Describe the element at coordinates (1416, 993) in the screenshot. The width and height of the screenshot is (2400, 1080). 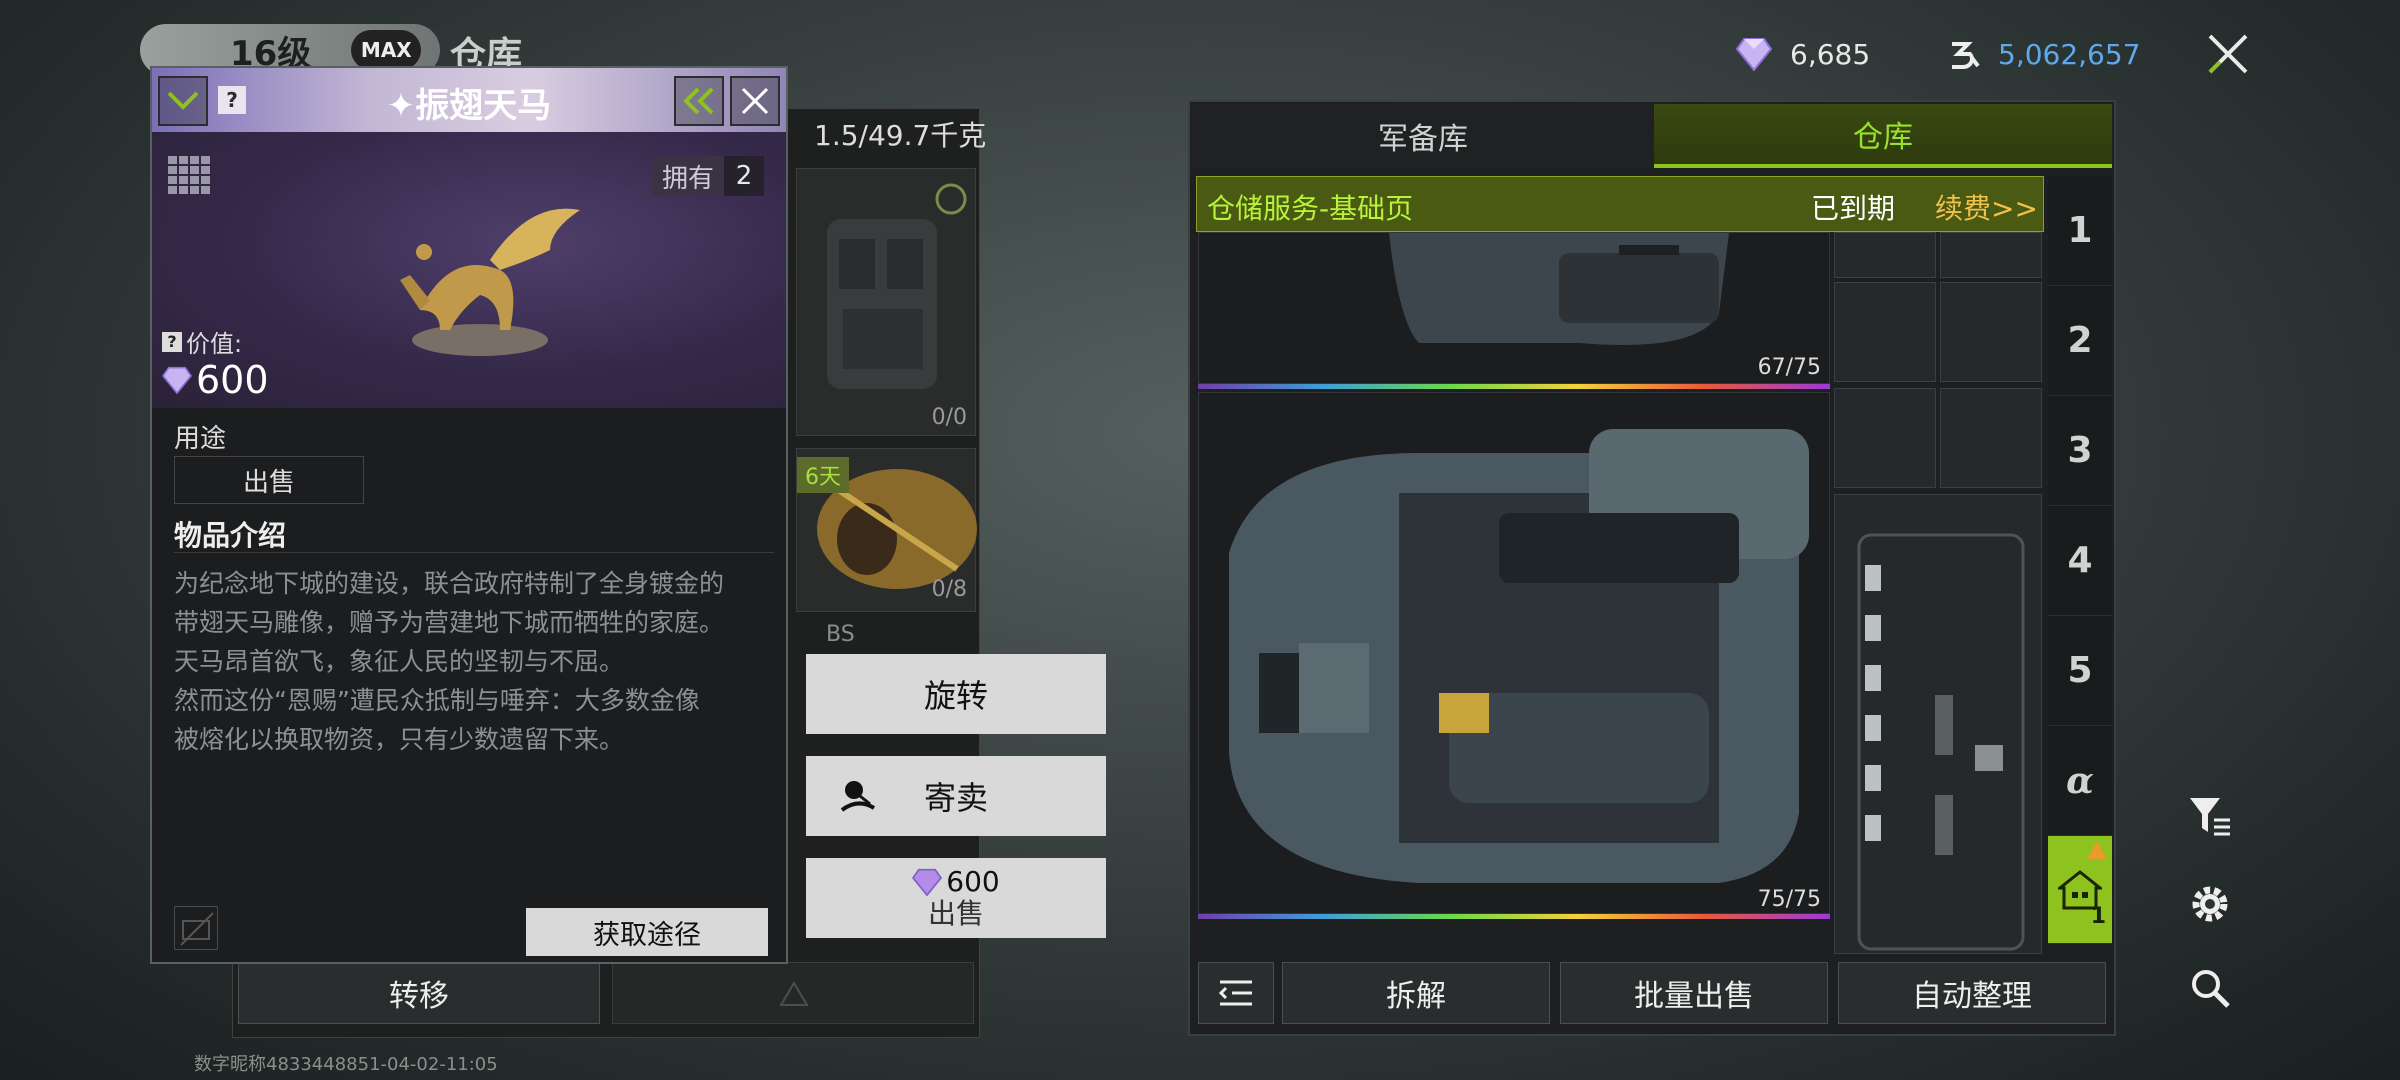
I see `dismantle-button: 拆解` at that location.